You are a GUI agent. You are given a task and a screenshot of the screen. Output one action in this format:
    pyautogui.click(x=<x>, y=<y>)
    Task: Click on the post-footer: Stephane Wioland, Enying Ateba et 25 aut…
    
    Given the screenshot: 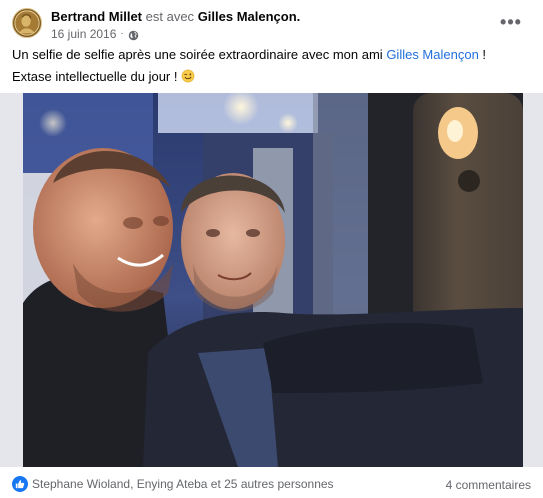 What is the action you would take?
    pyautogui.click(x=271, y=484)
    